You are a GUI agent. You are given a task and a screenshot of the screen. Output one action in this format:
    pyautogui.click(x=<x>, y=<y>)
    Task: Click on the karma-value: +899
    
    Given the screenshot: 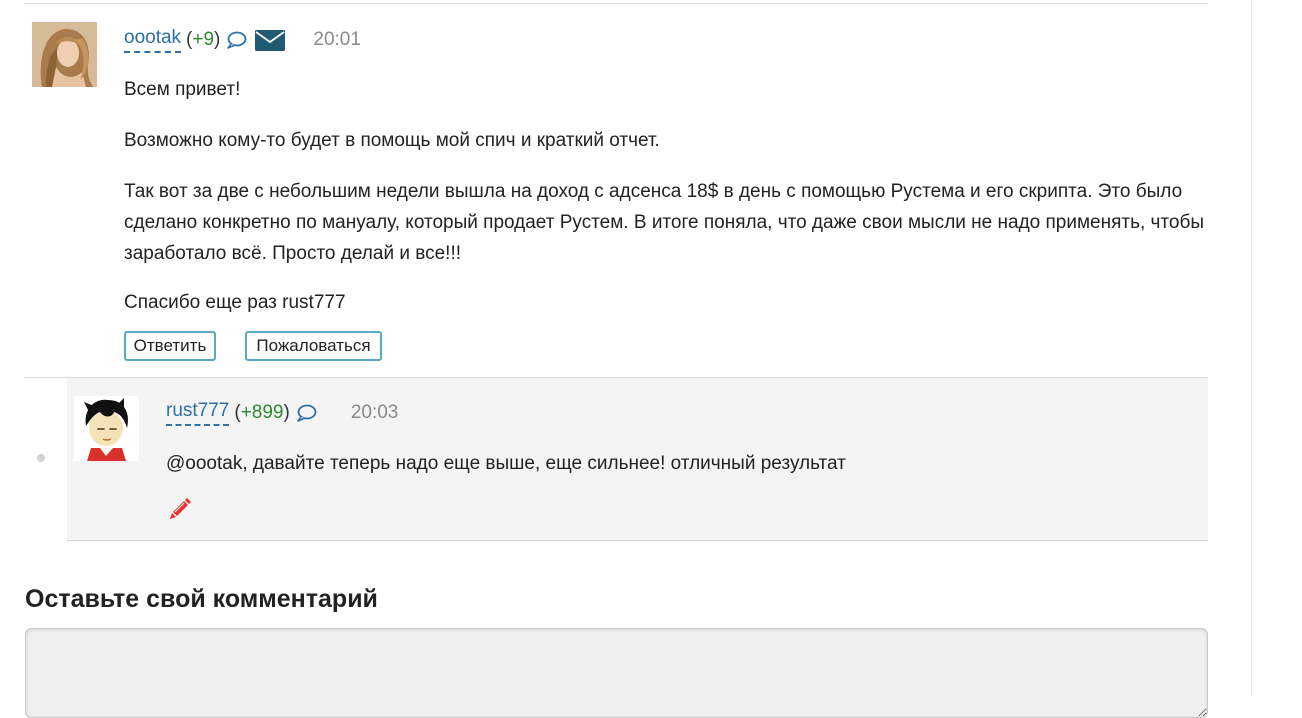 What is the action you would take?
    pyautogui.click(x=262, y=412)
    